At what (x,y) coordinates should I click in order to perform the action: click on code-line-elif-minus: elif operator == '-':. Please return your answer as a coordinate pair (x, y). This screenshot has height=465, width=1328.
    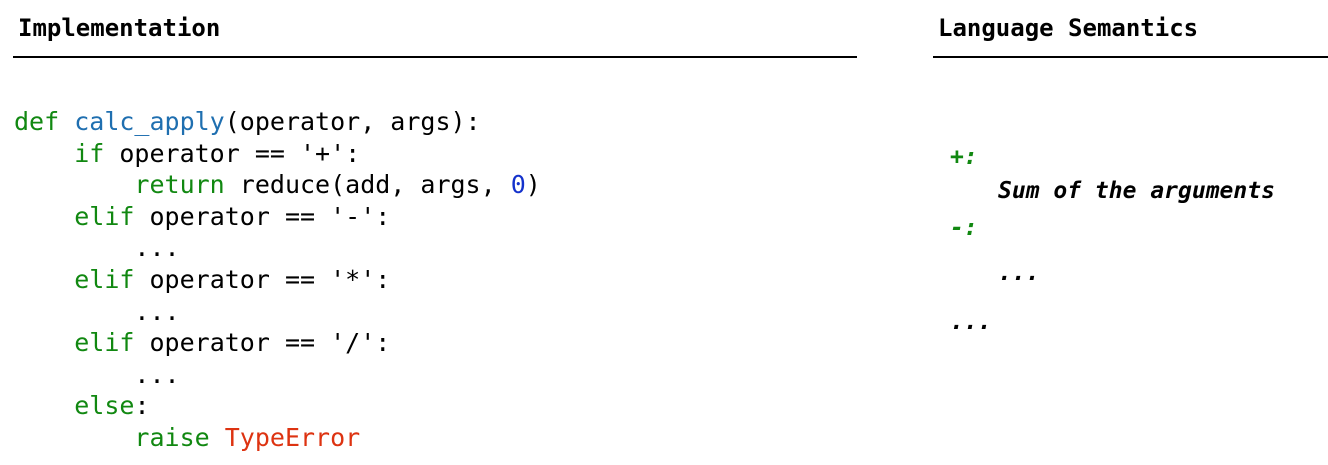
    Looking at the image, I should click on (277, 217).